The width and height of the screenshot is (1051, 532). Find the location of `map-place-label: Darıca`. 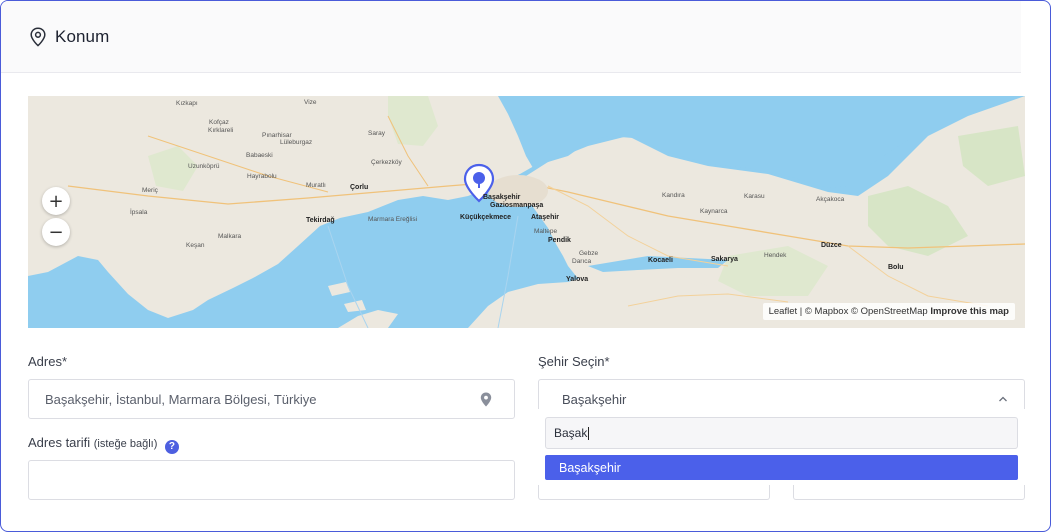

map-place-label: Darıca is located at coordinates (582, 261).